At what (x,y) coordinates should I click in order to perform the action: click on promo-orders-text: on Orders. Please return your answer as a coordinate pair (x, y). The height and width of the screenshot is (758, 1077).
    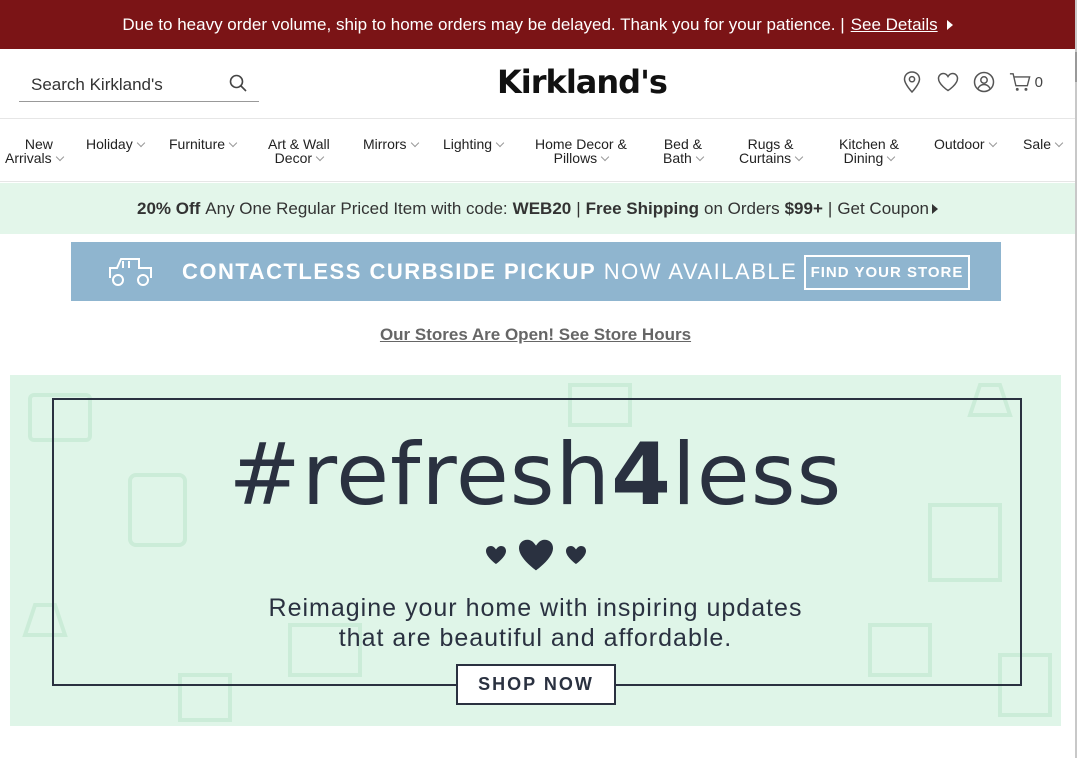
    Looking at the image, I should click on (742, 208).